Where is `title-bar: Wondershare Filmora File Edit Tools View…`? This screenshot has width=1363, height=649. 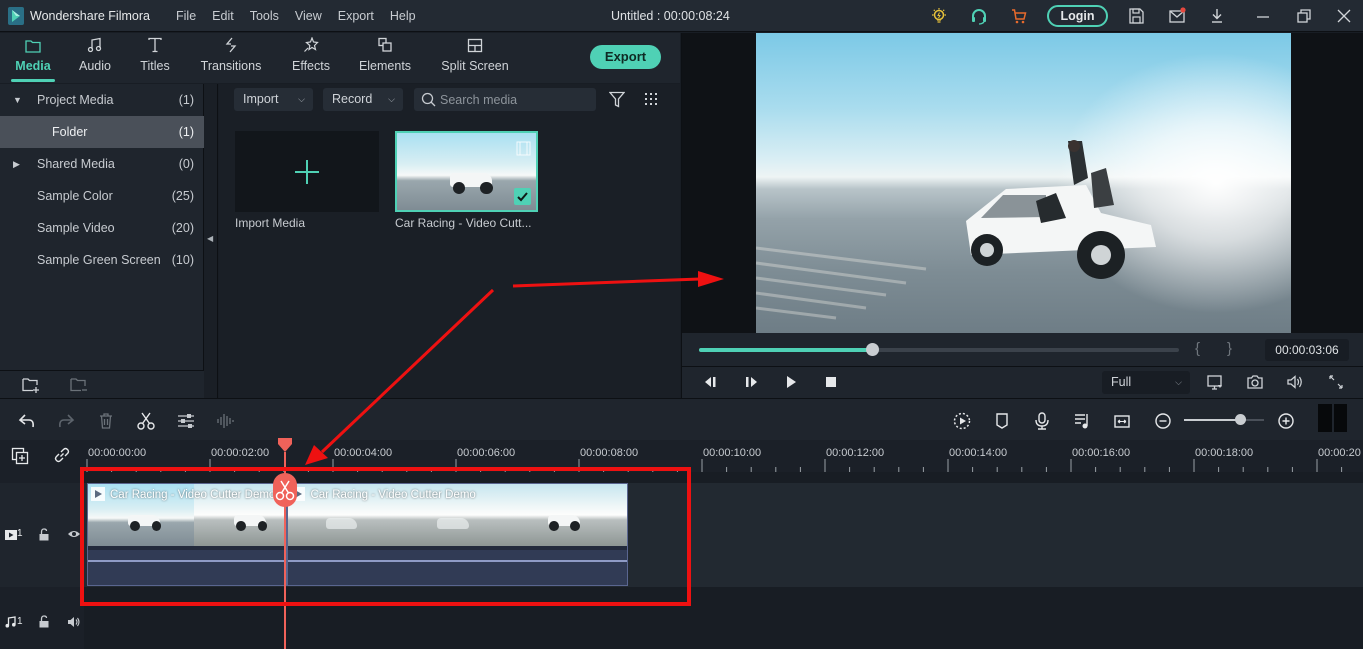 title-bar: Wondershare Filmora File Edit Tools View… is located at coordinates (681, 16).